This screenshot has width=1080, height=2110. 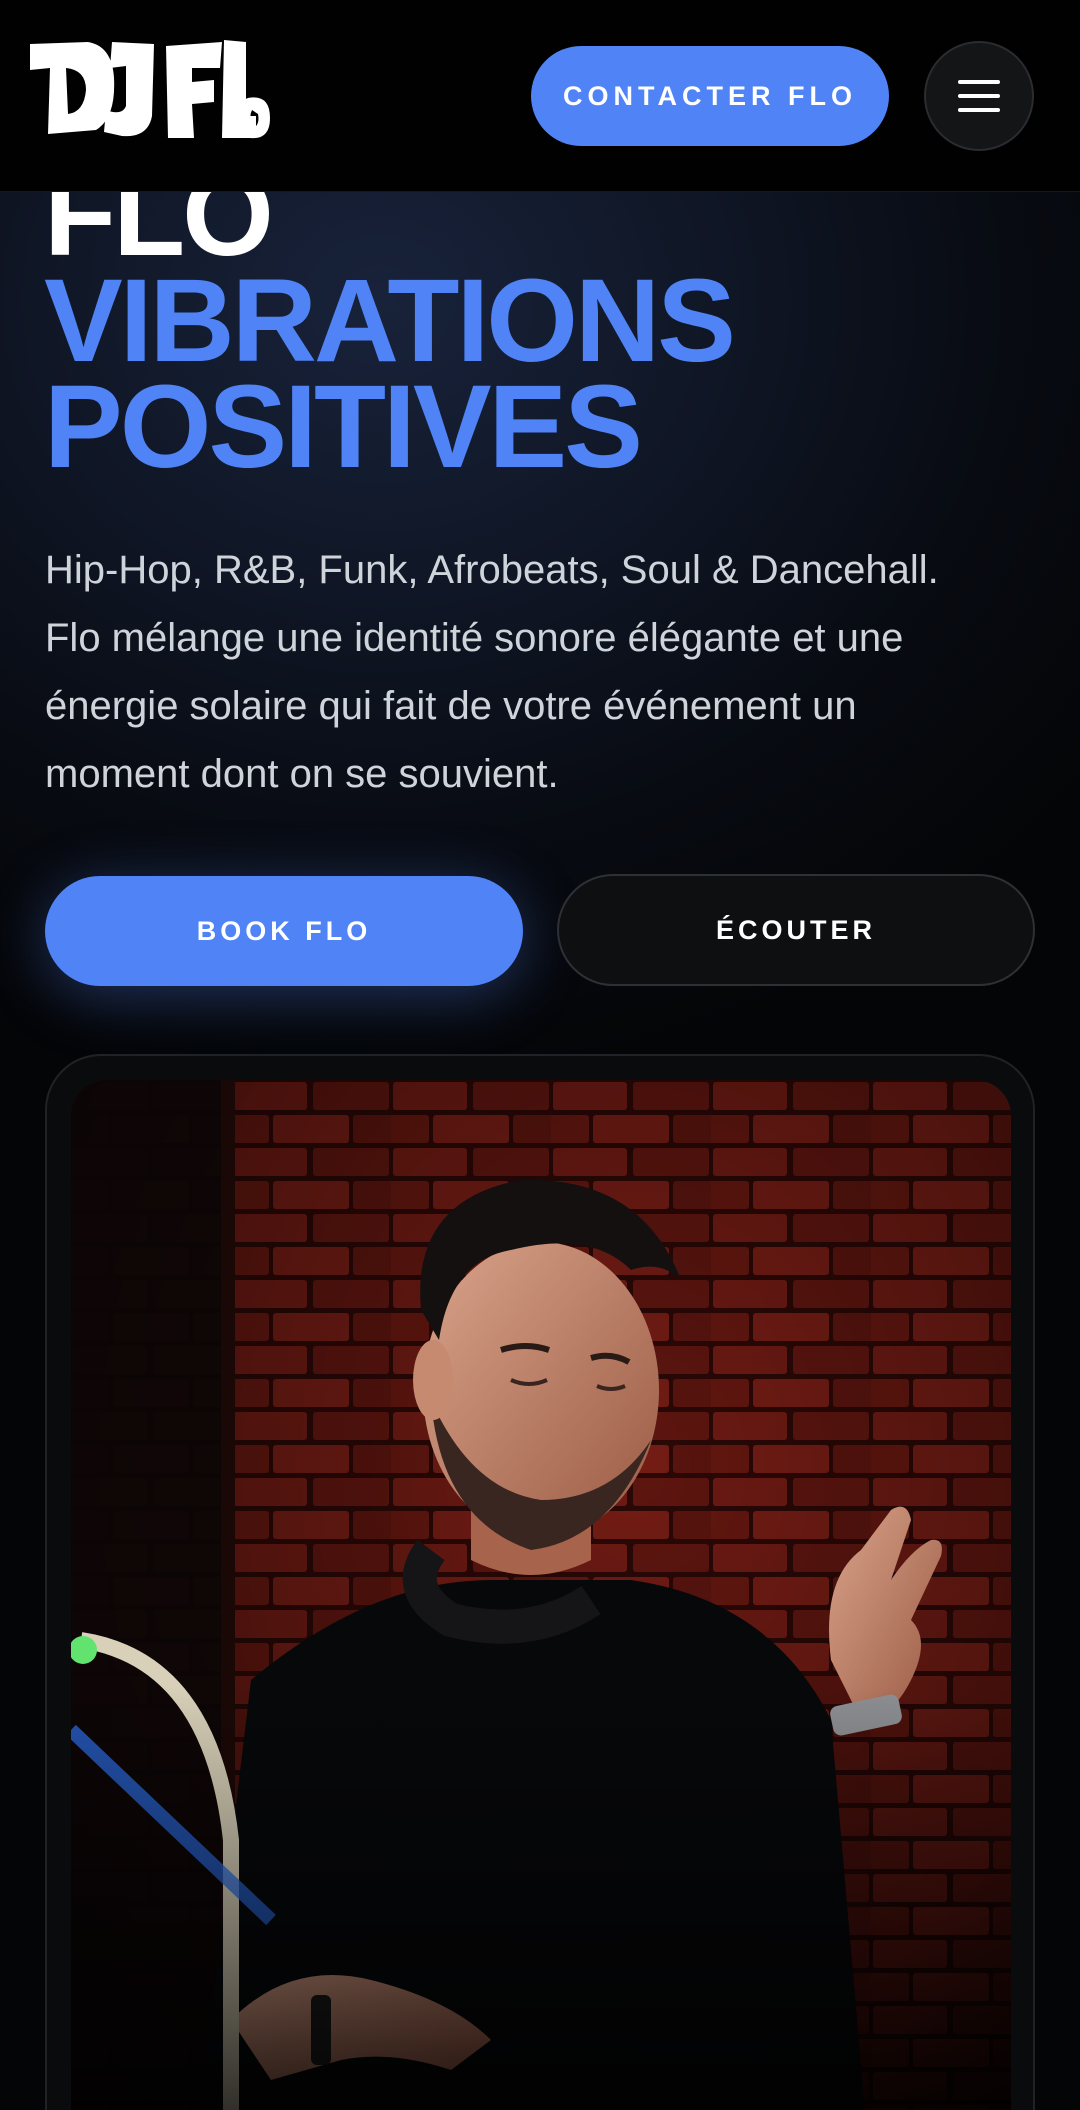 I want to click on menu-button, so click(x=979, y=96).